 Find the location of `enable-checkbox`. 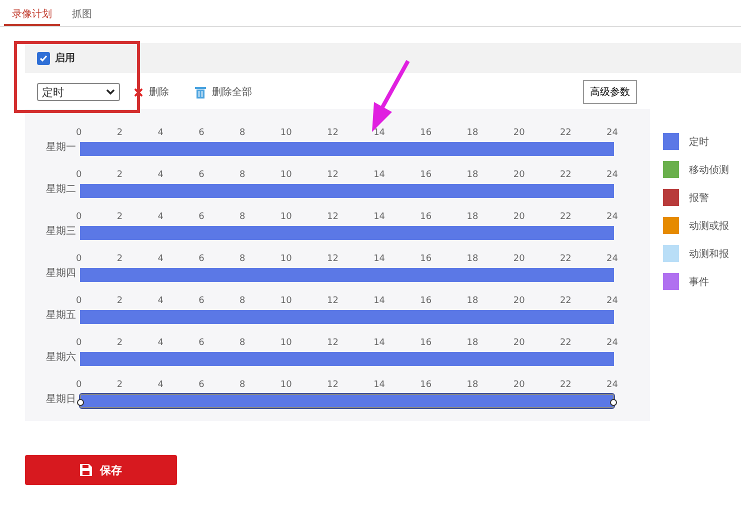

enable-checkbox is located at coordinates (43, 58).